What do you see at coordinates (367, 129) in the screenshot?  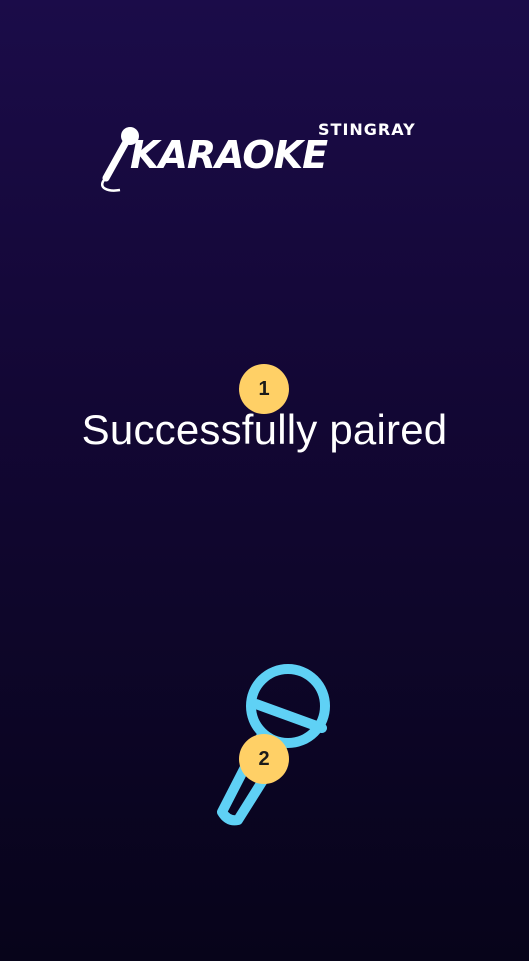 I see `logo-brand-text: STINGRAY` at bounding box center [367, 129].